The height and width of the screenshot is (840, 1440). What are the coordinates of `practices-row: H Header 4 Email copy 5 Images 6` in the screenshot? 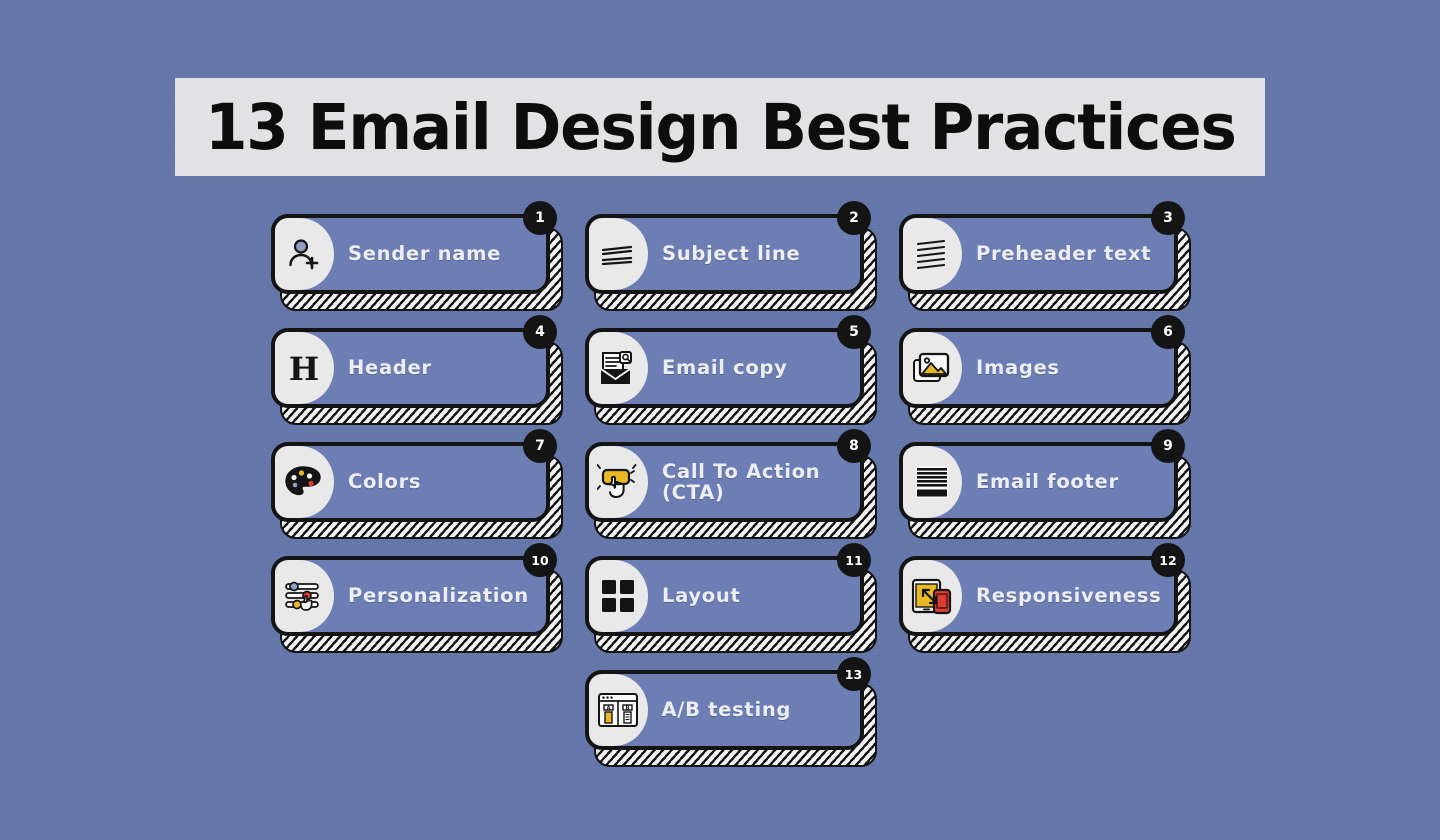 It's located at (731, 370).